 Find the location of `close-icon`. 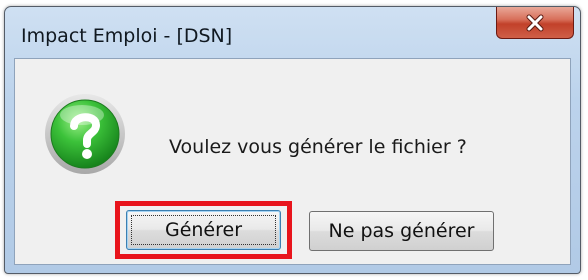

close-icon is located at coordinates (535, 23).